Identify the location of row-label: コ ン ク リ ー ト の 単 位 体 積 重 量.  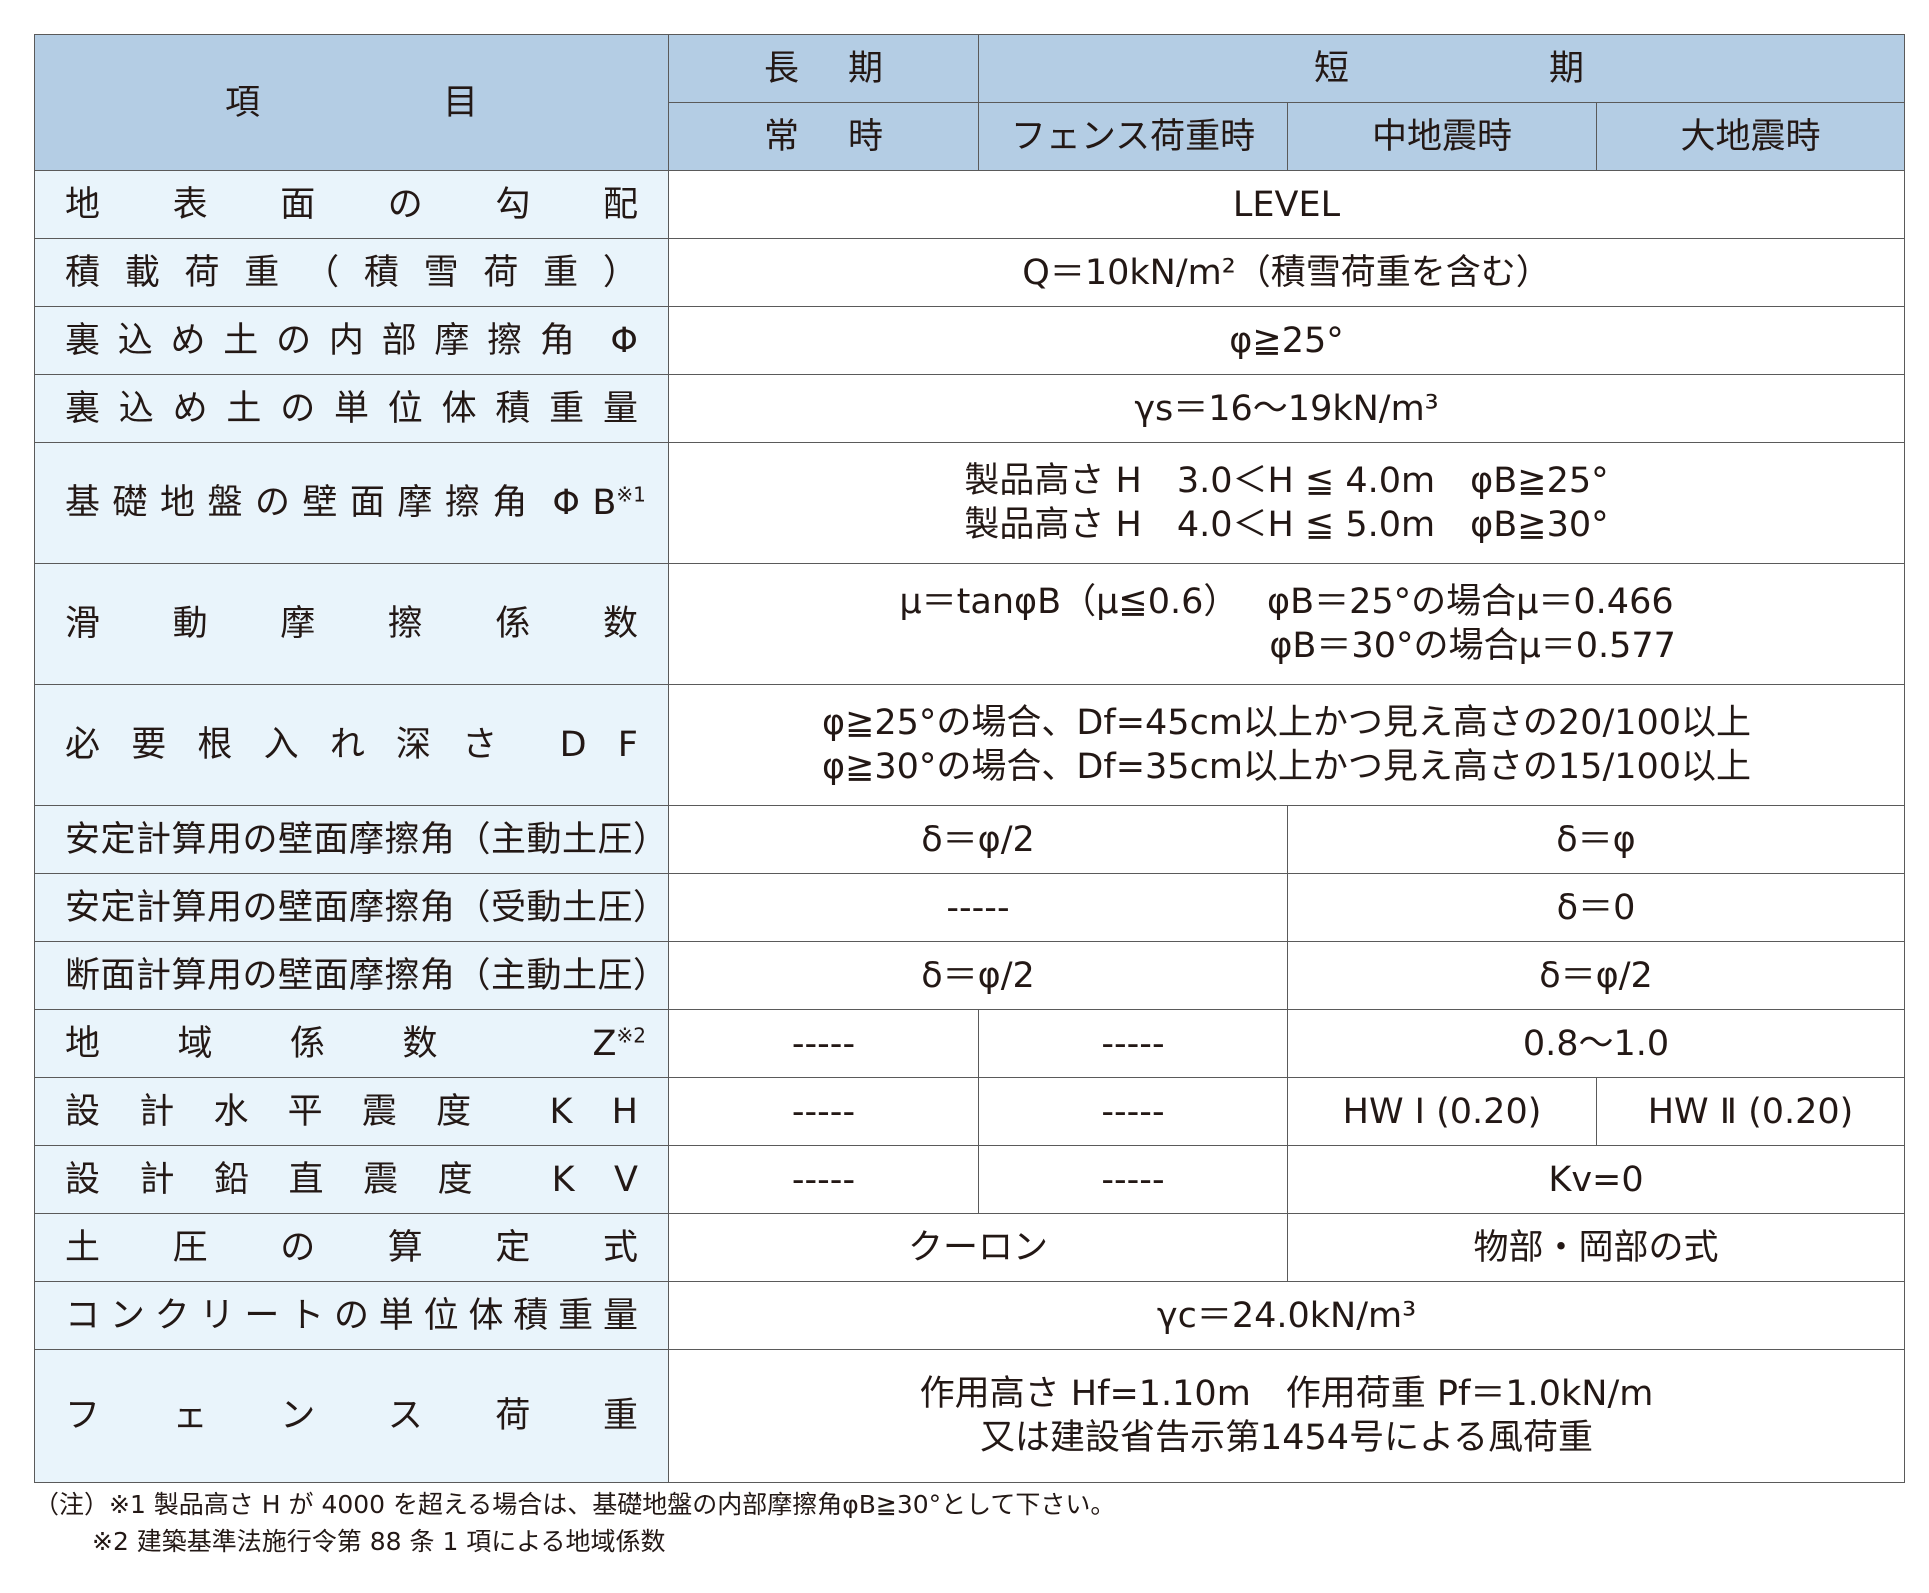
(351, 1315).